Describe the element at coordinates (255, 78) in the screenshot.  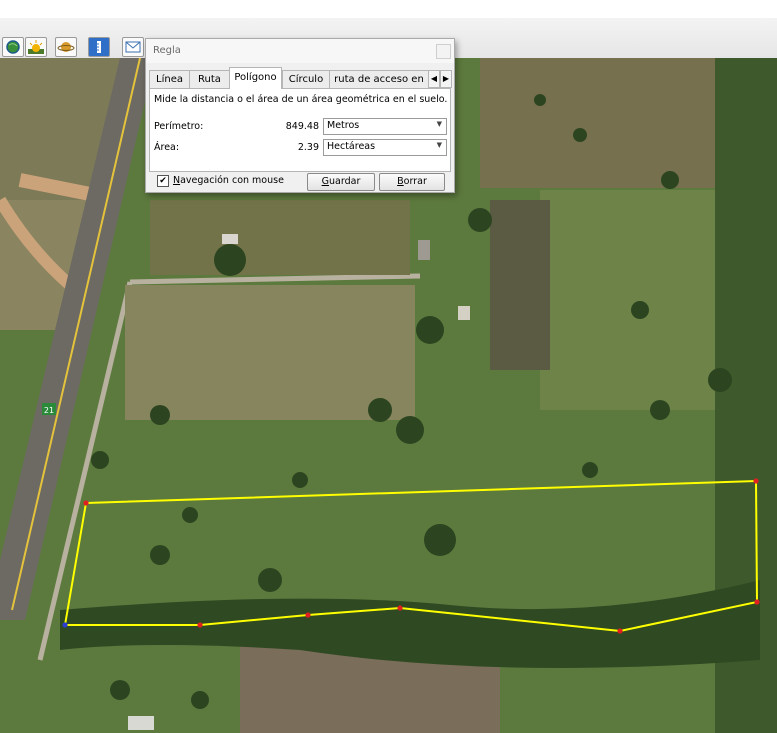
I see `tab-poligono: Polígono` at that location.